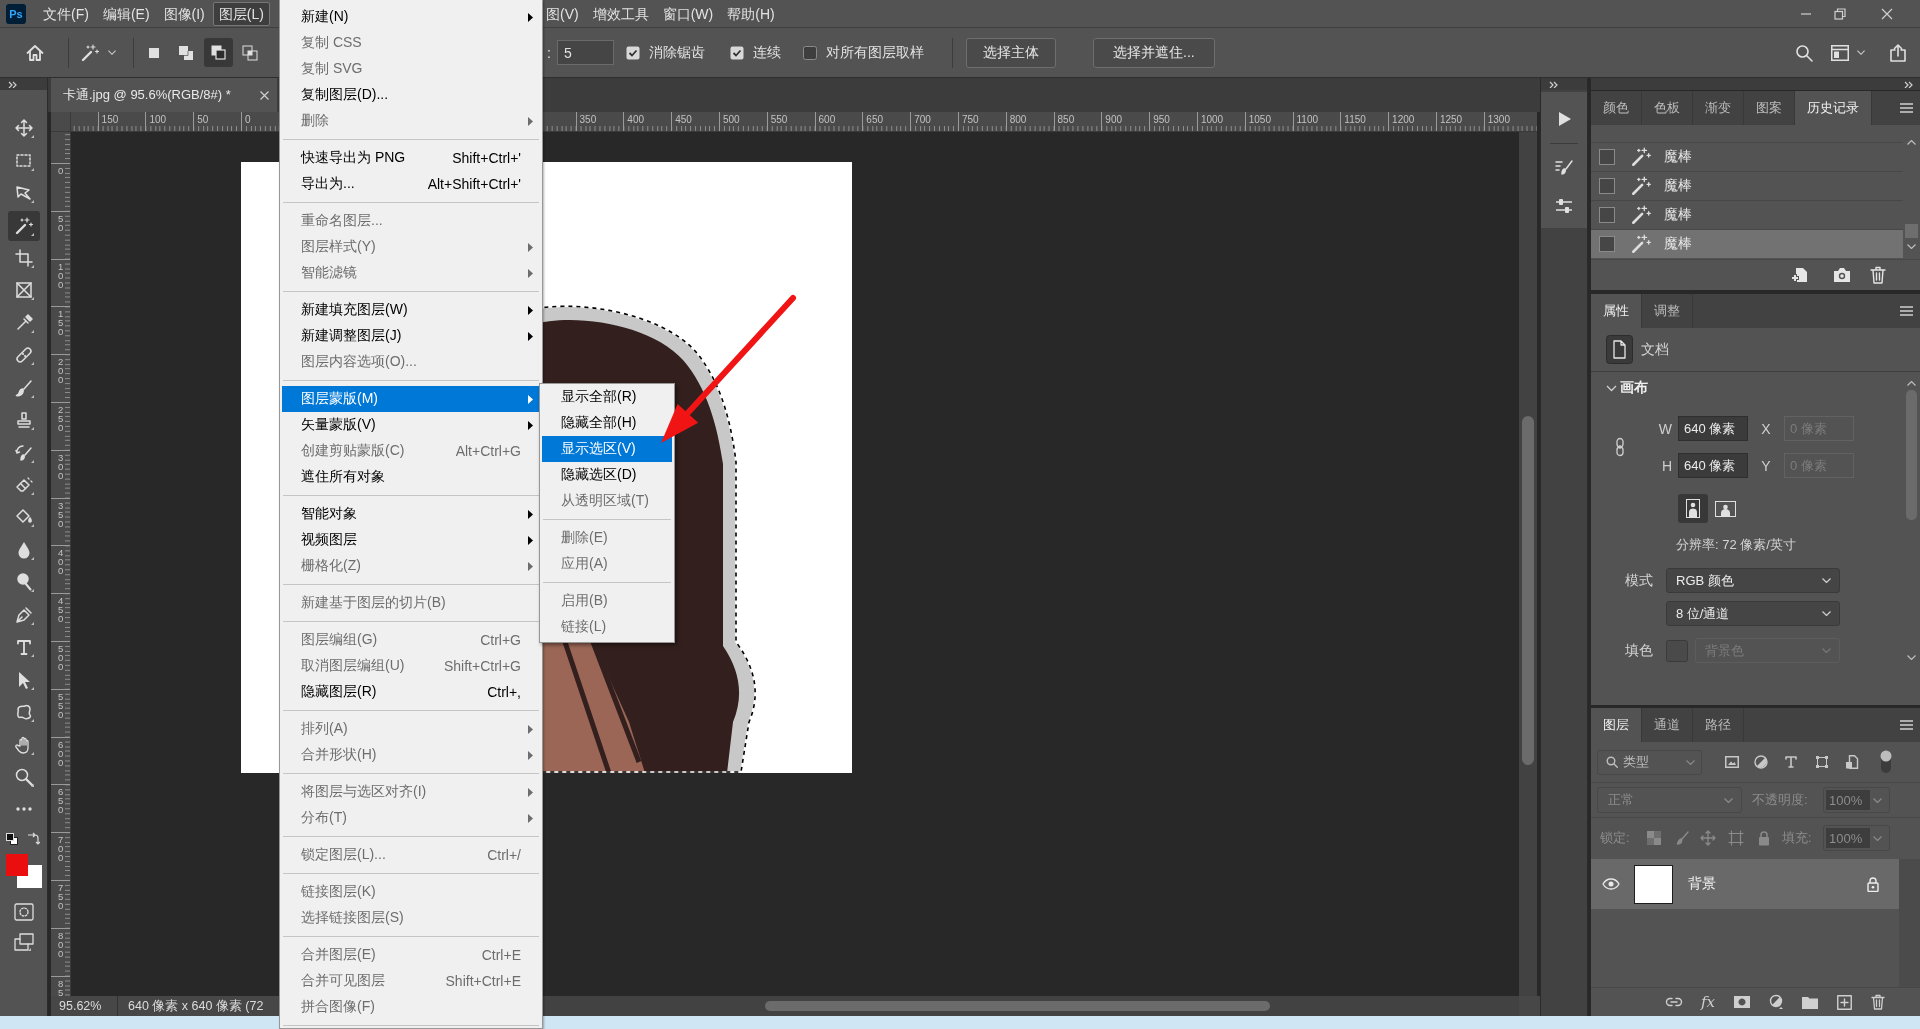  I want to click on default-colors-icon, so click(11, 838).